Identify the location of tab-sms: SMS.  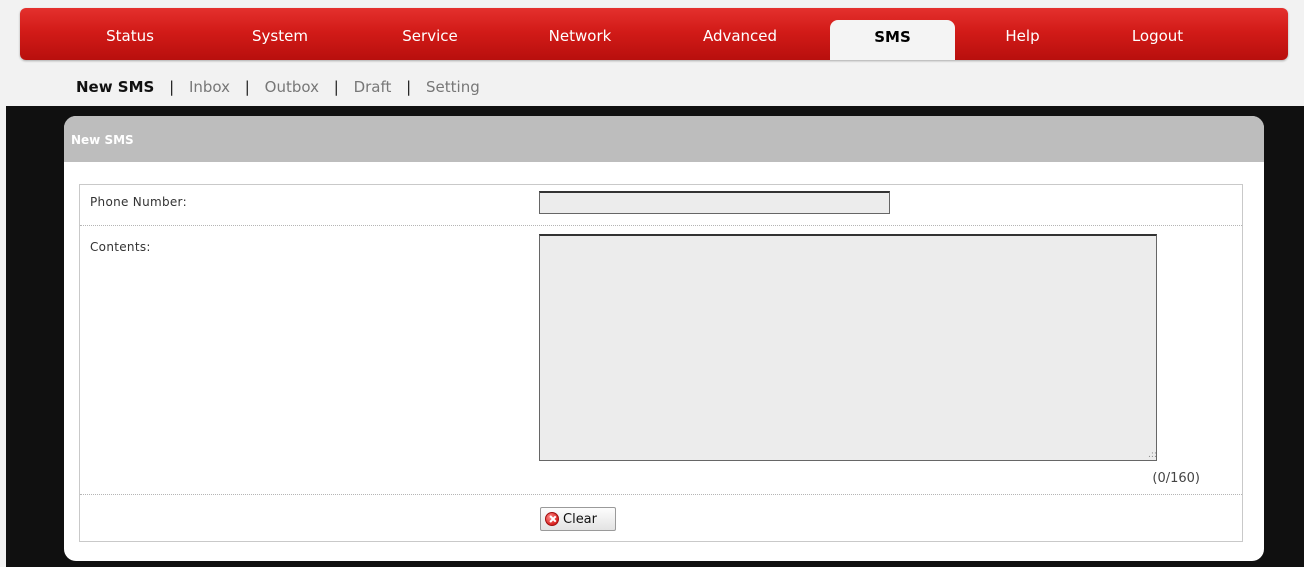
(892, 40).